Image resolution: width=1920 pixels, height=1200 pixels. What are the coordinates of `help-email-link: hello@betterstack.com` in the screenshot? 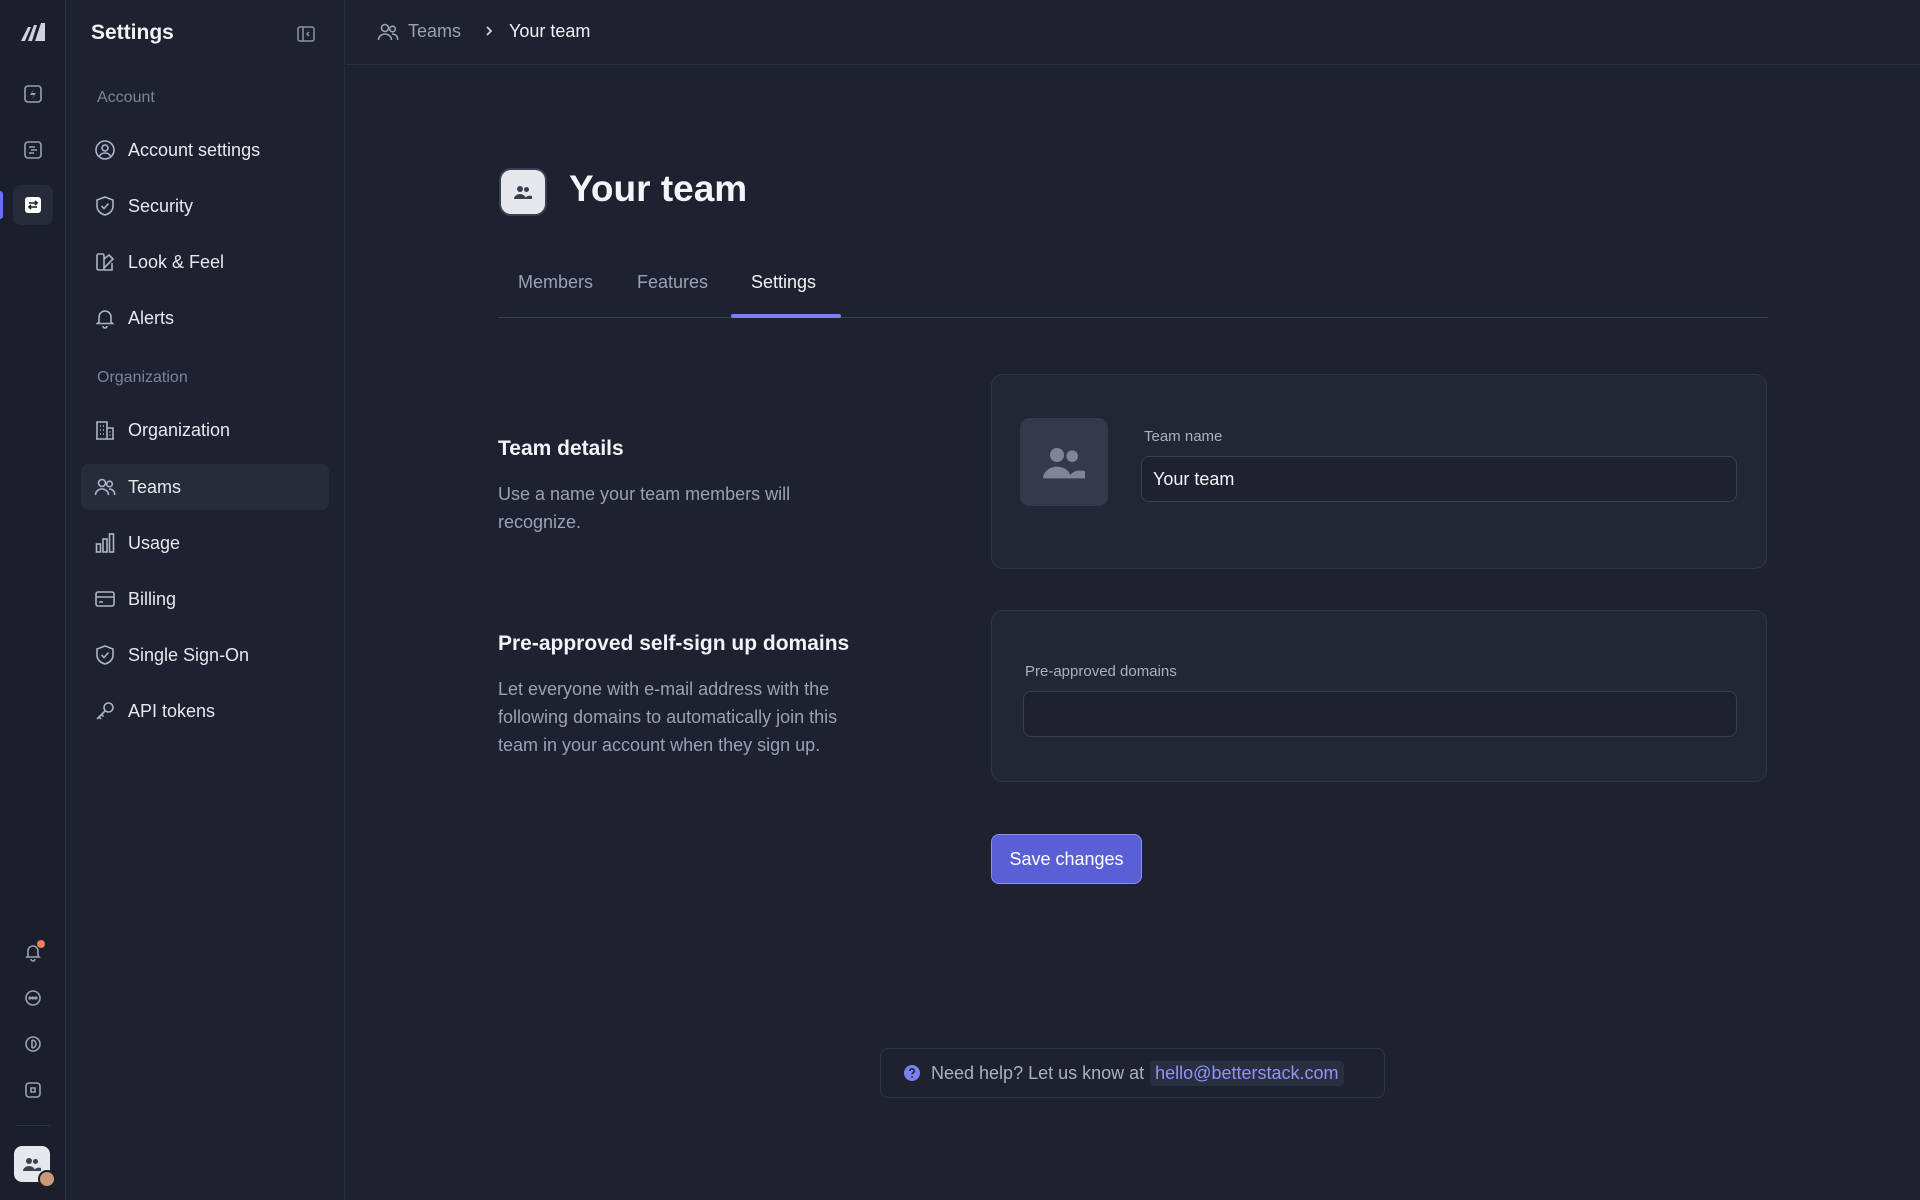 It's located at (1247, 1073).